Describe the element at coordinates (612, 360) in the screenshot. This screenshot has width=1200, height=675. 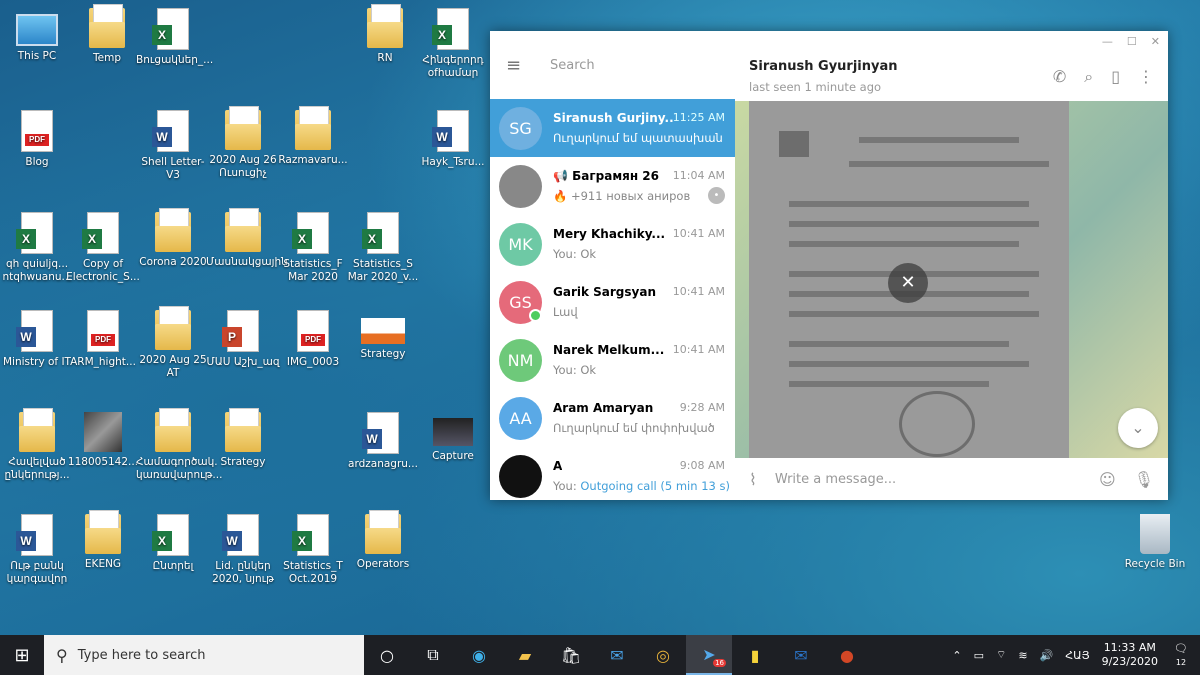
I see `chat-list-item: NM Narek Melkum... 10:41 AM You: Ok` at that location.